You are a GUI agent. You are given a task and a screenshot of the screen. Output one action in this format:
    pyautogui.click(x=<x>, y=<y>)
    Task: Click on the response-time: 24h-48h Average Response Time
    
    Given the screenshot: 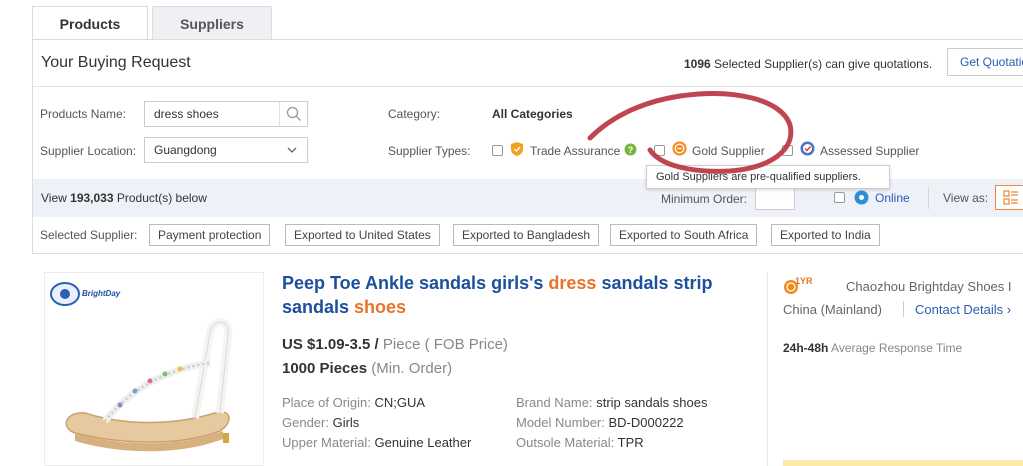 What is the action you would take?
    pyautogui.click(x=872, y=348)
    